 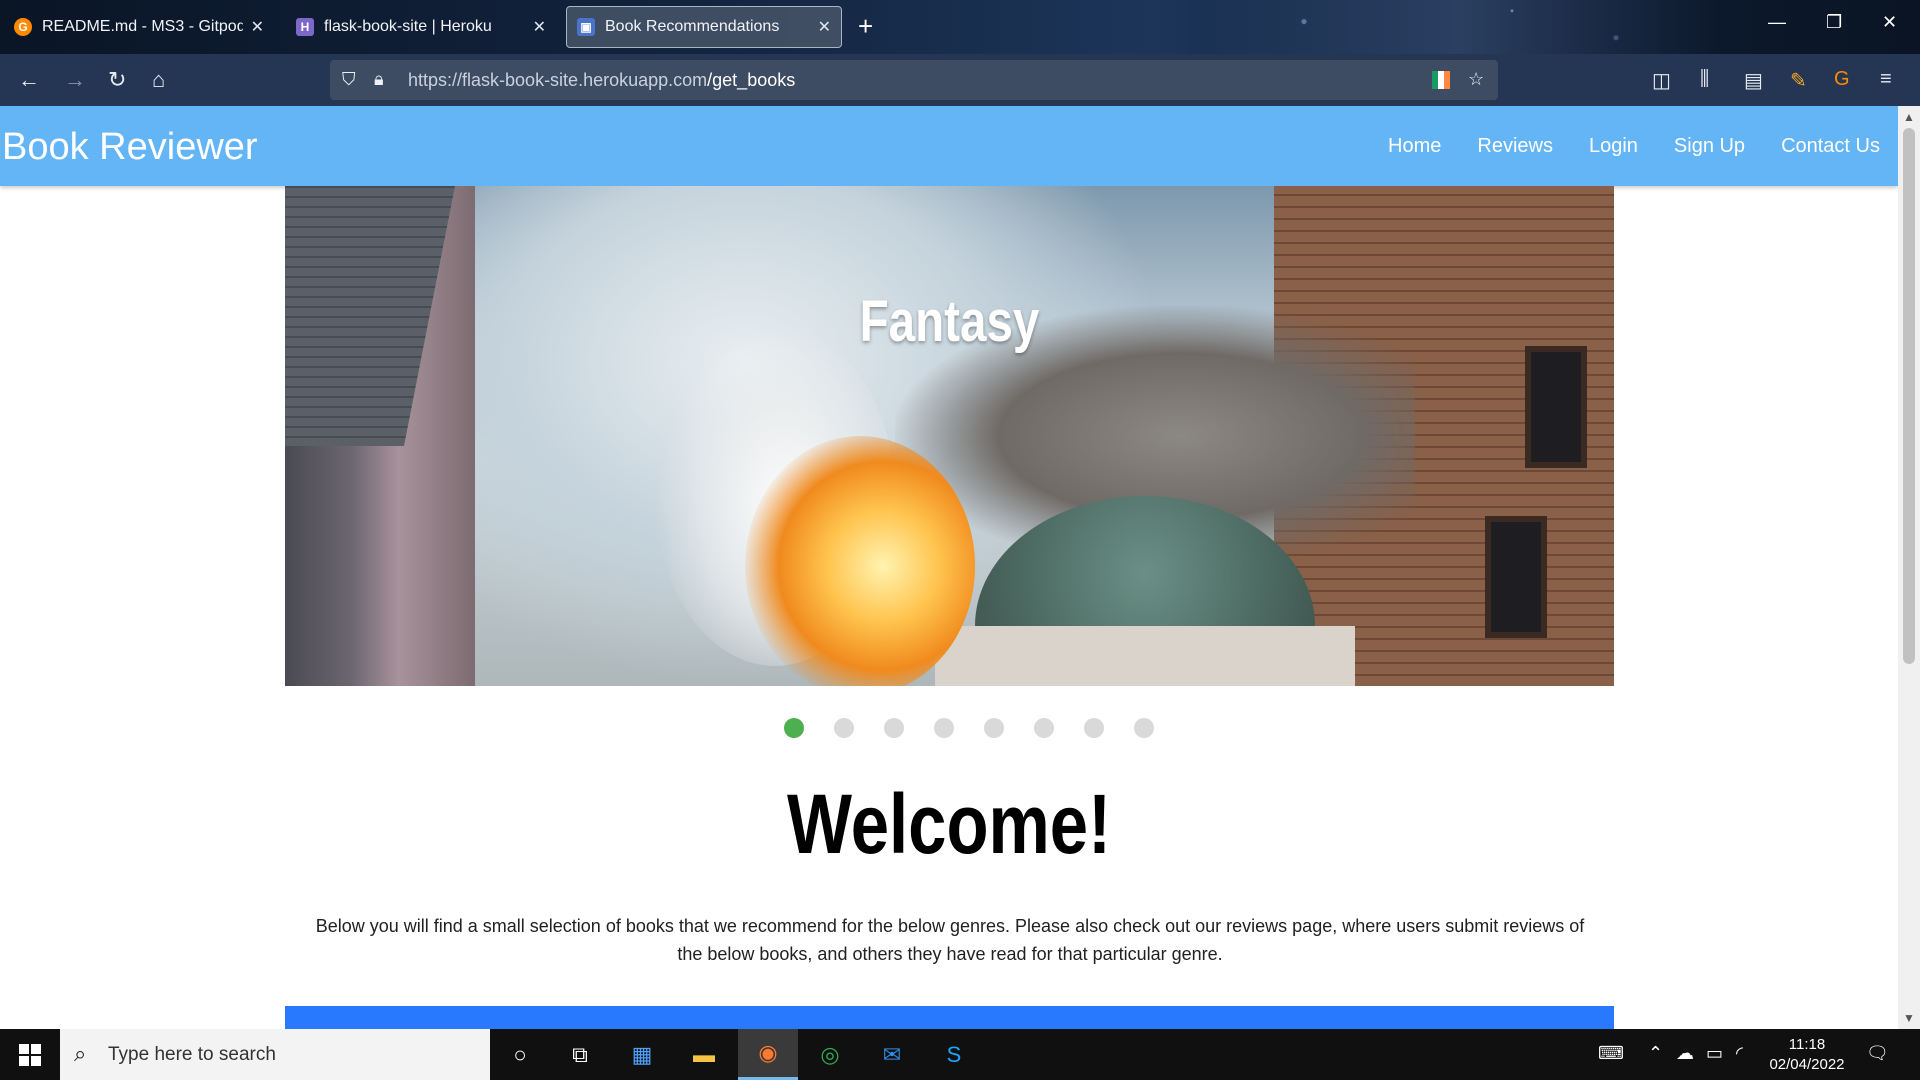 I want to click on tab-gitpod: G README.md - MS3 - Gitpod Co ✕, so click(x=139, y=27).